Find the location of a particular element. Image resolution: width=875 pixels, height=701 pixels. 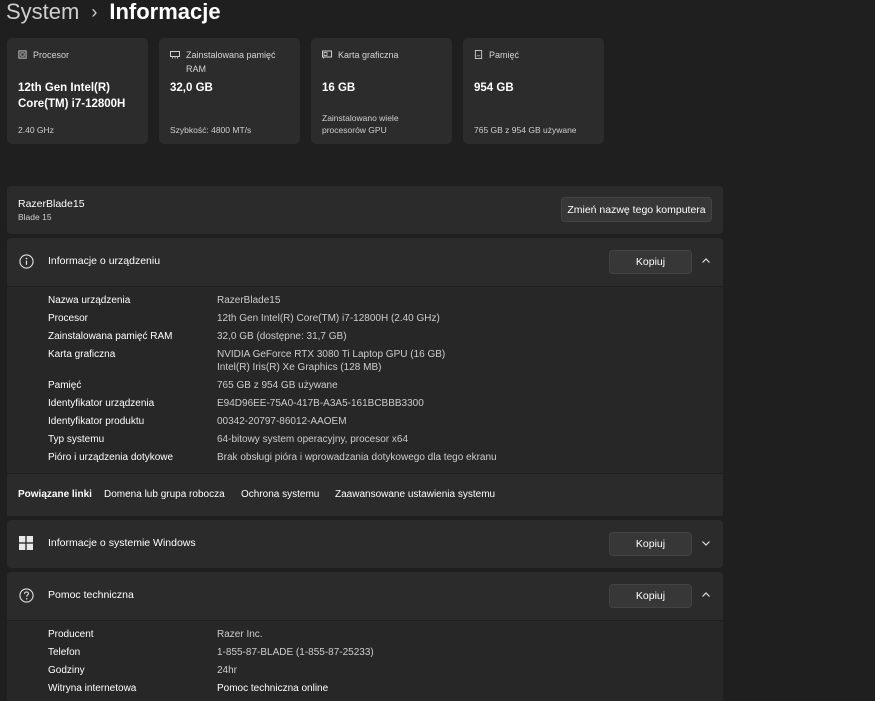

processor-icon is located at coordinates (22, 54).